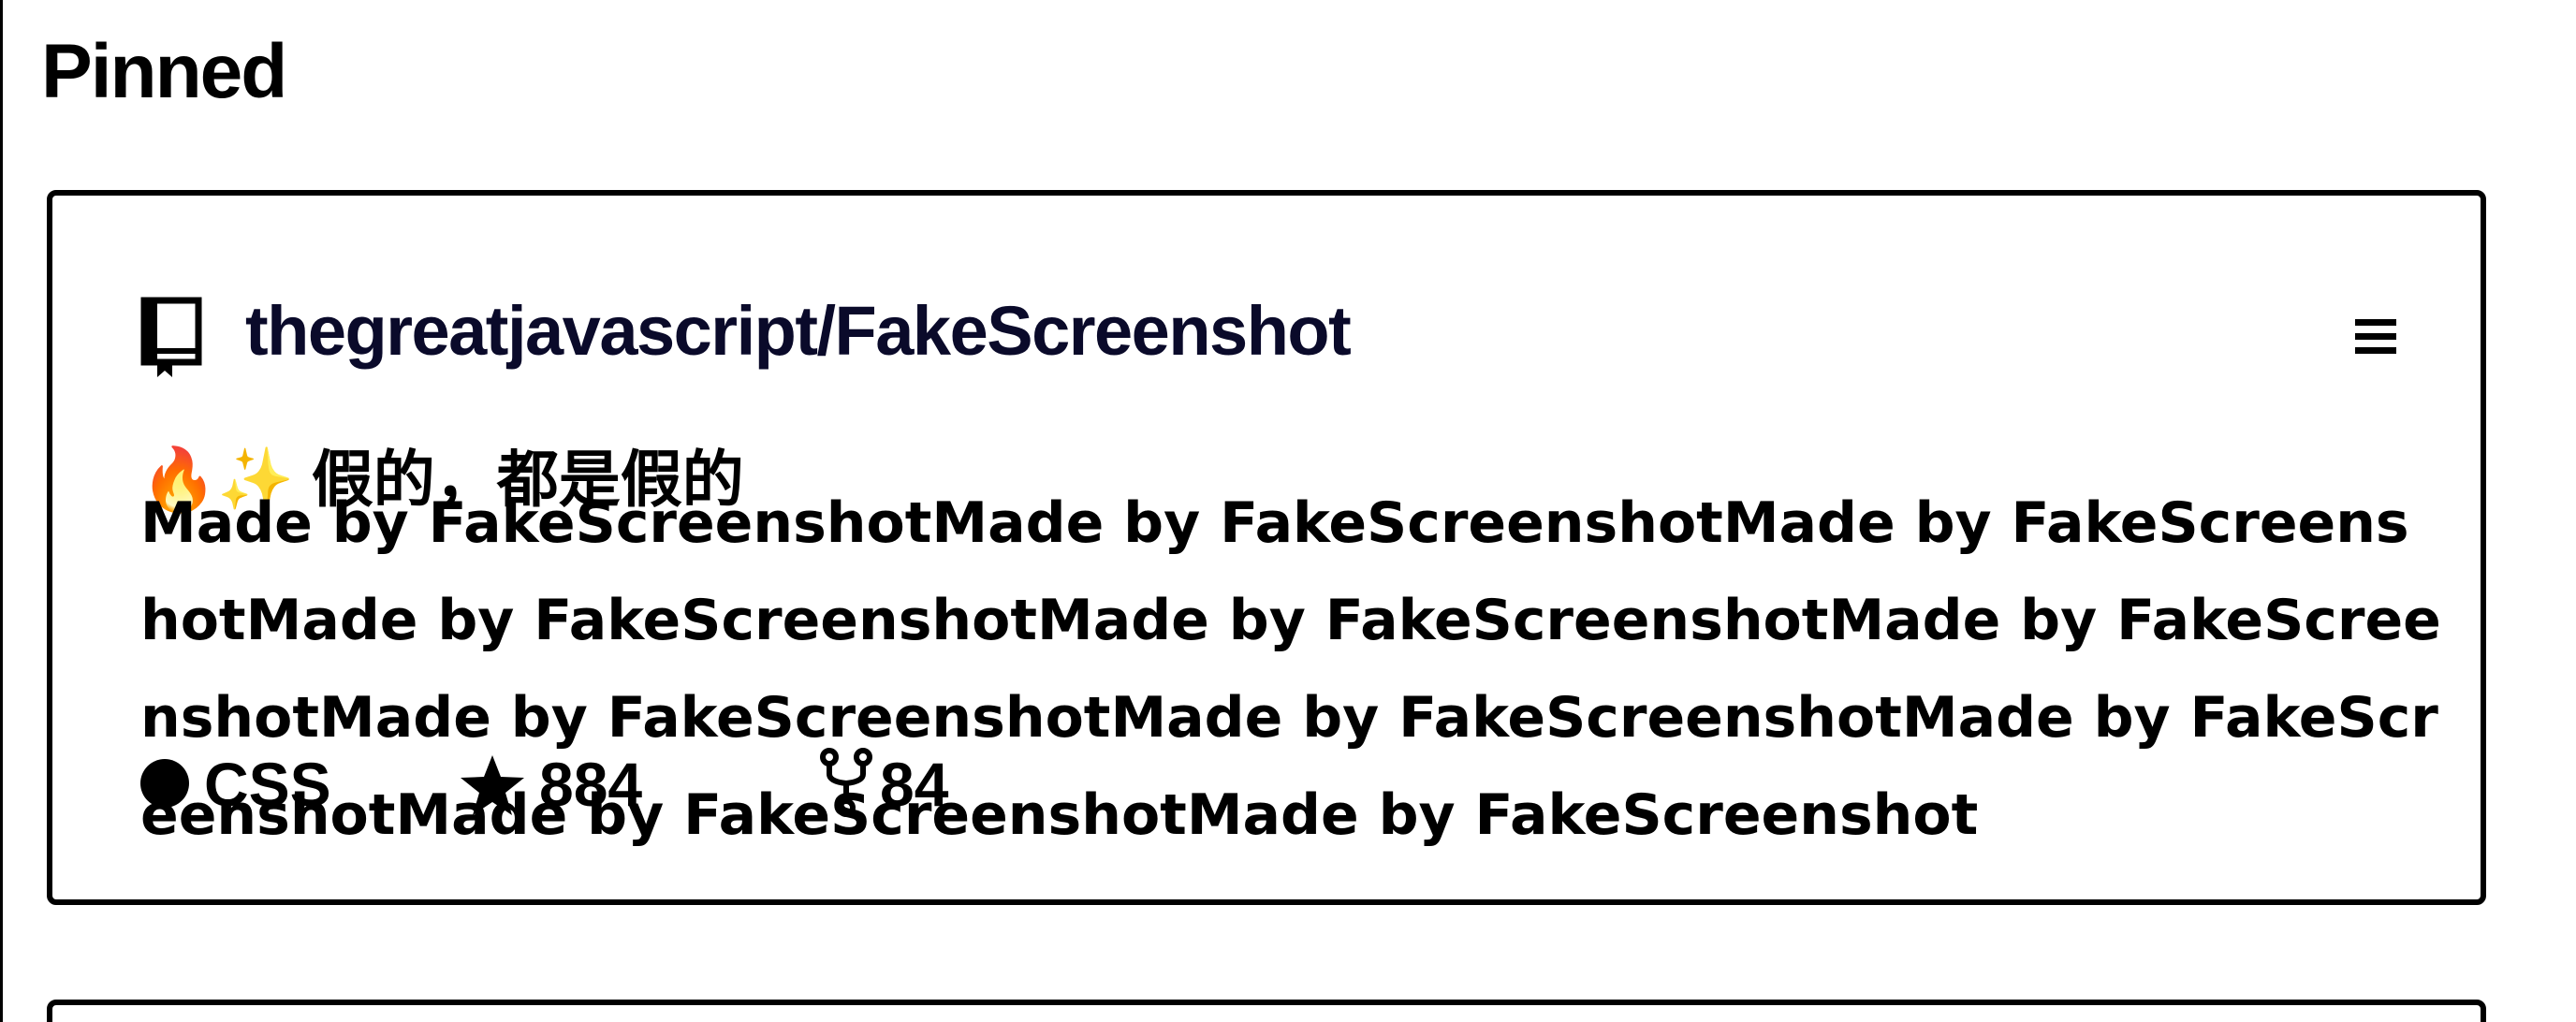 This screenshot has width=2576, height=1022. Describe the element at coordinates (1266, 1011) in the screenshot. I see `pinned-repo-card-next` at that location.